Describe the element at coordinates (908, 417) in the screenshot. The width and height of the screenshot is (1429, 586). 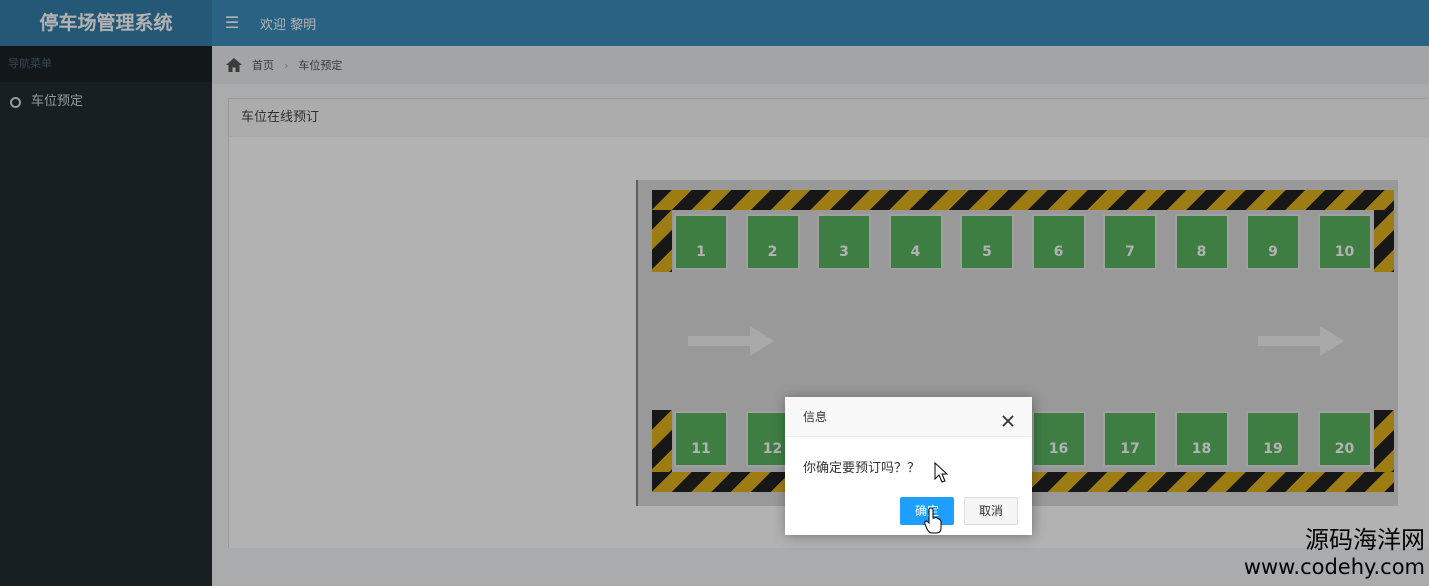
I see `dialog-header: 信息` at that location.